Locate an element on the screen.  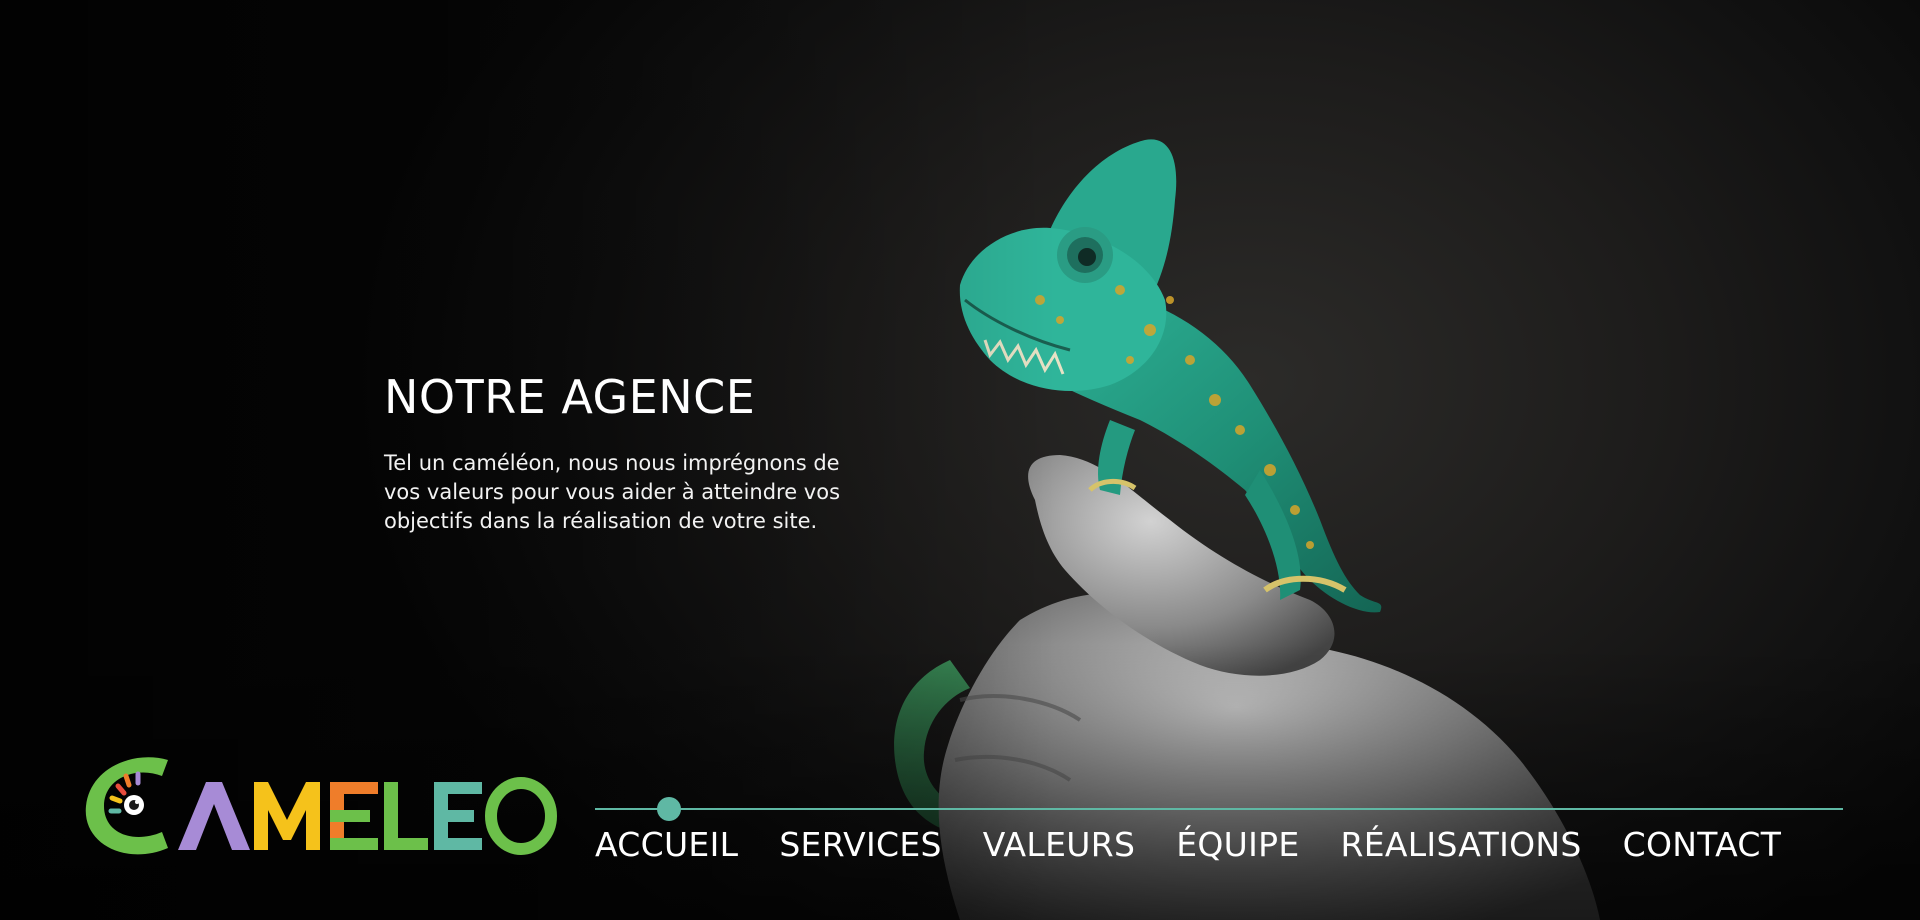
nav-item-realisations: RÉALISATIONS is located at coordinates (1460, 844).